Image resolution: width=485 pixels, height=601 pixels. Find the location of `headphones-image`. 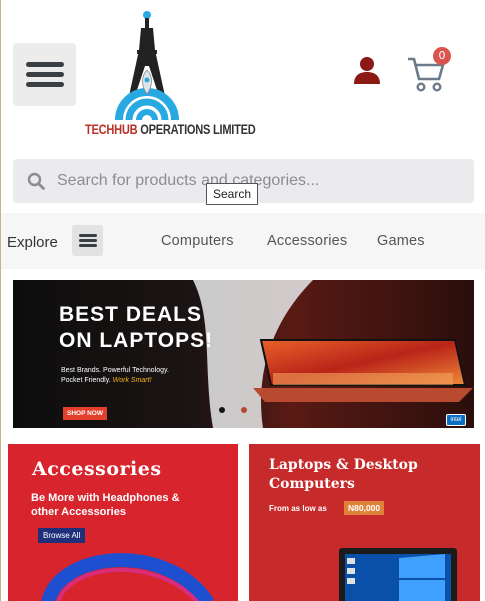

headphones-image is located at coordinates (127, 577).